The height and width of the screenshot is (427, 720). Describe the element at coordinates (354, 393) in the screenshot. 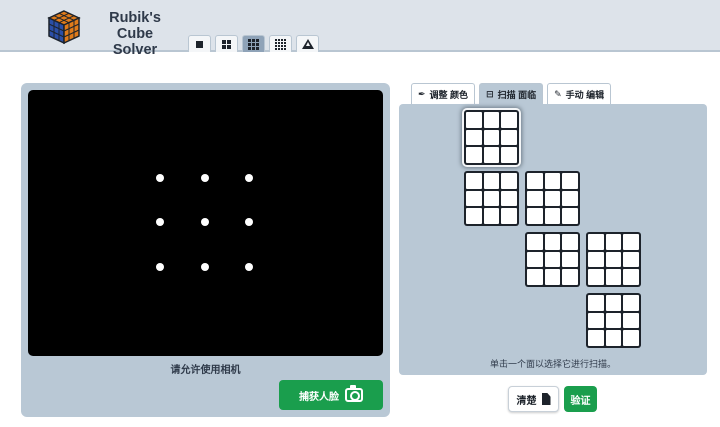

I see `camera-icon` at that location.